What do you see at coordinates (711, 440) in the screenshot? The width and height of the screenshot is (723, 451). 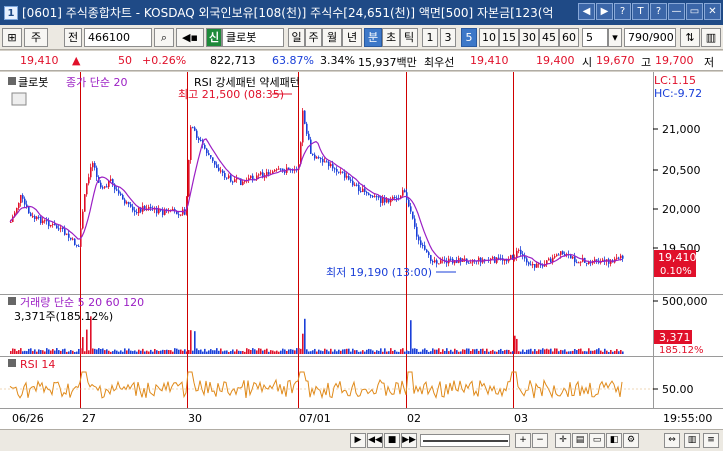 I see `menu-icon: ≡` at bounding box center [711, 440].